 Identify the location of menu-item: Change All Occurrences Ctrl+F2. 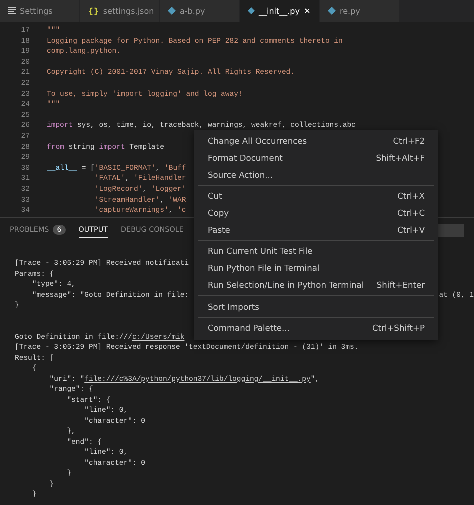
(316, 141).